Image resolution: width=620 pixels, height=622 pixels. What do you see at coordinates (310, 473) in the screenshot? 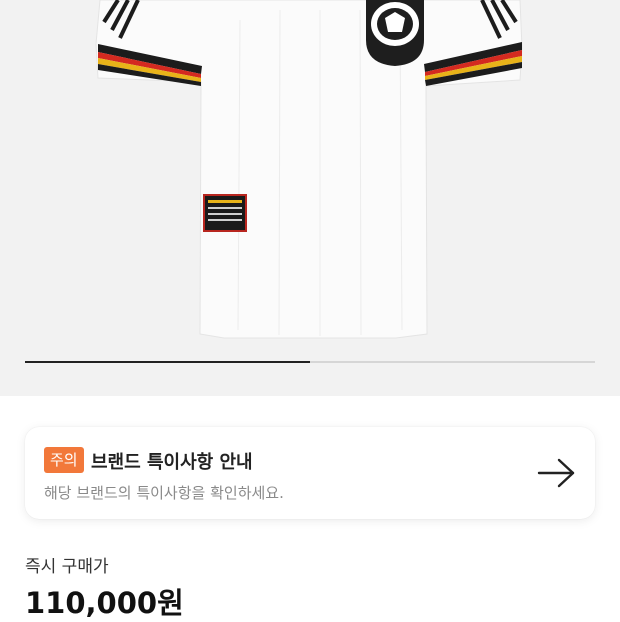
I see `brand-notice-card: 주의 브랜드 특이사항 안내 해당 브랜드의 특이사항을 확인하세요.` at bounding box center [310, 473].